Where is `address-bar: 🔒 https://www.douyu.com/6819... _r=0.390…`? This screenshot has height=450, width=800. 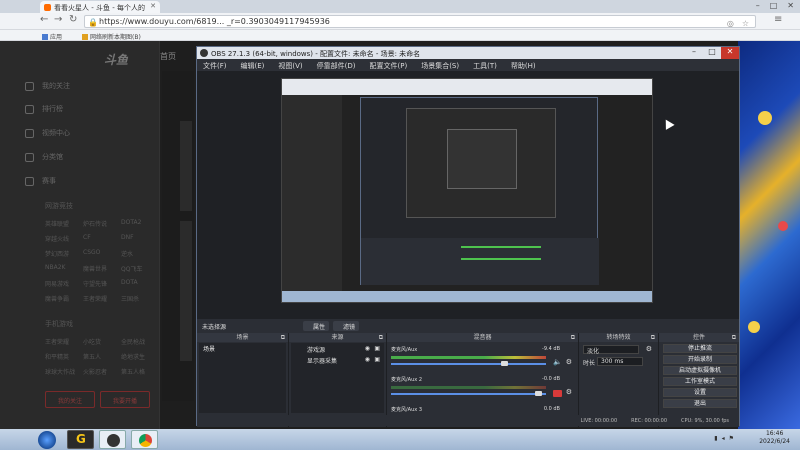 address-bar: 🔒 https://www.douyu.com/6819... _r=0.390… is located at coordinates (420, 21).